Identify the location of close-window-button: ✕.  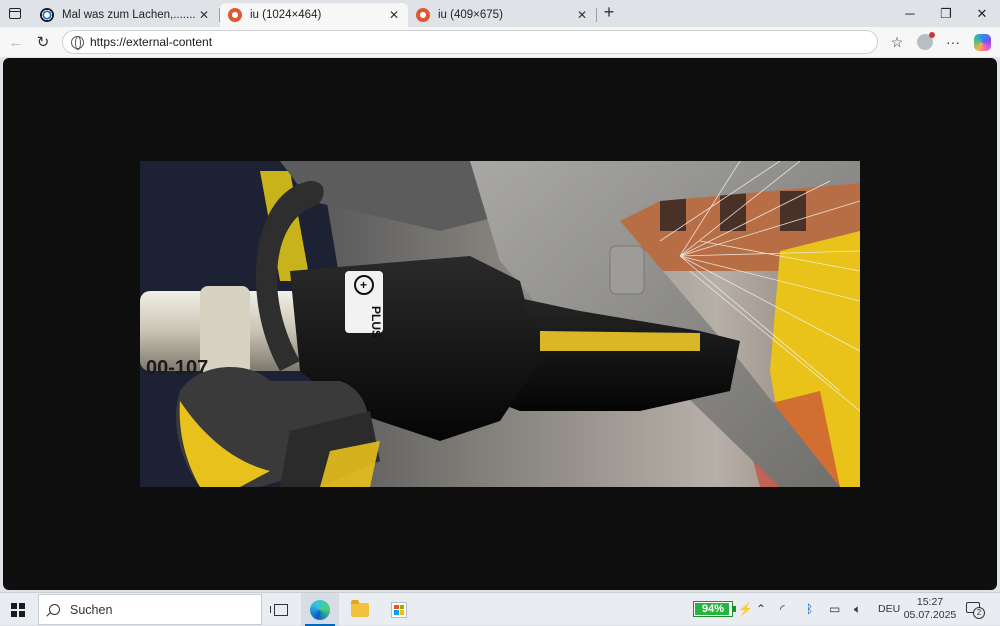
(982, 13).